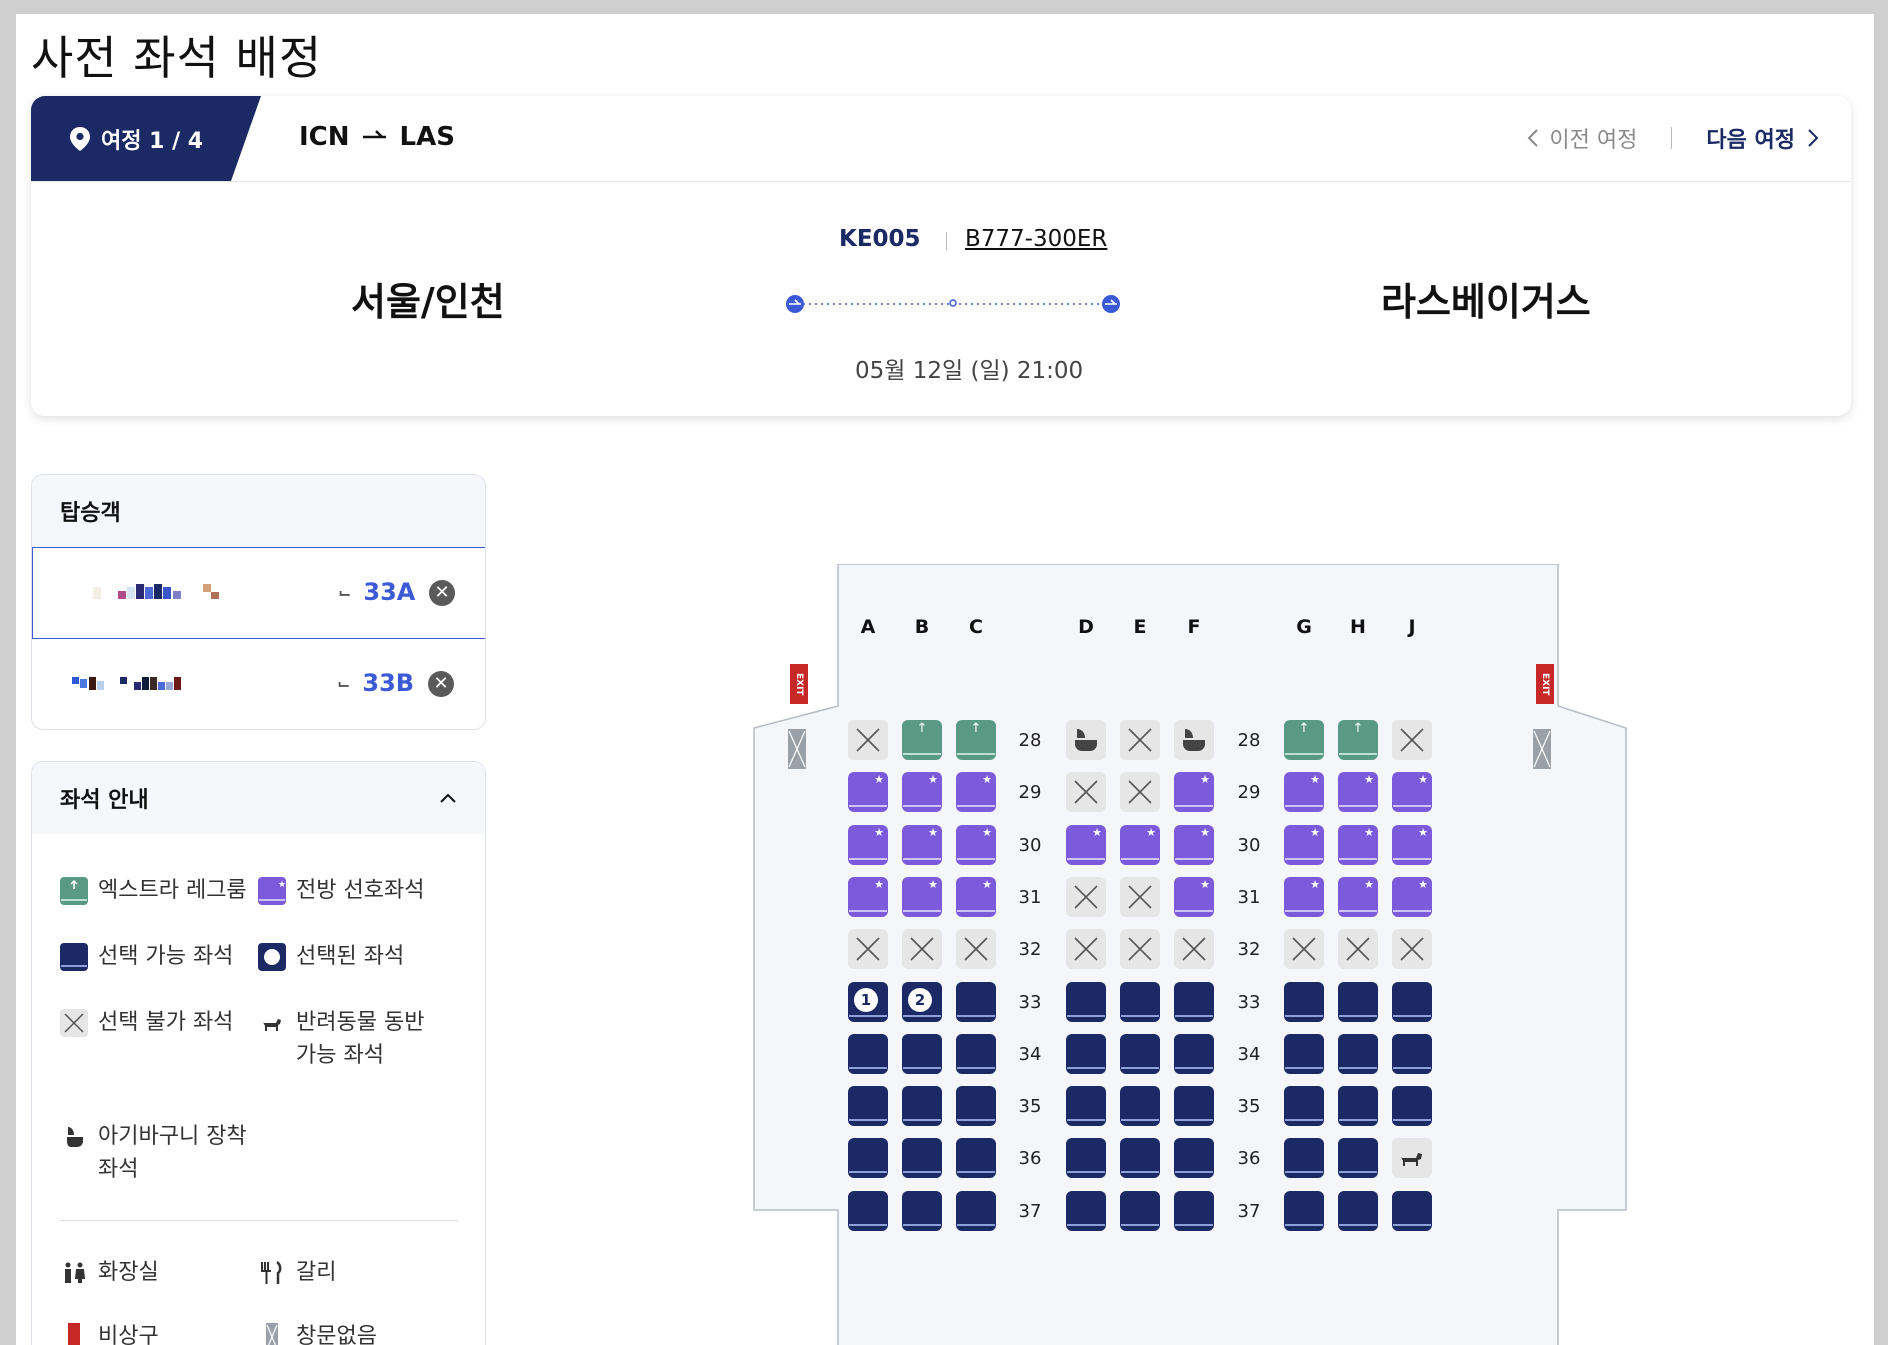 The width and height of the screenshot is (1888, 1345). What do you see at coordinates (448, 798) in the screenshot?
I see `chevron-up-icon` at bounding box center [448, 798].